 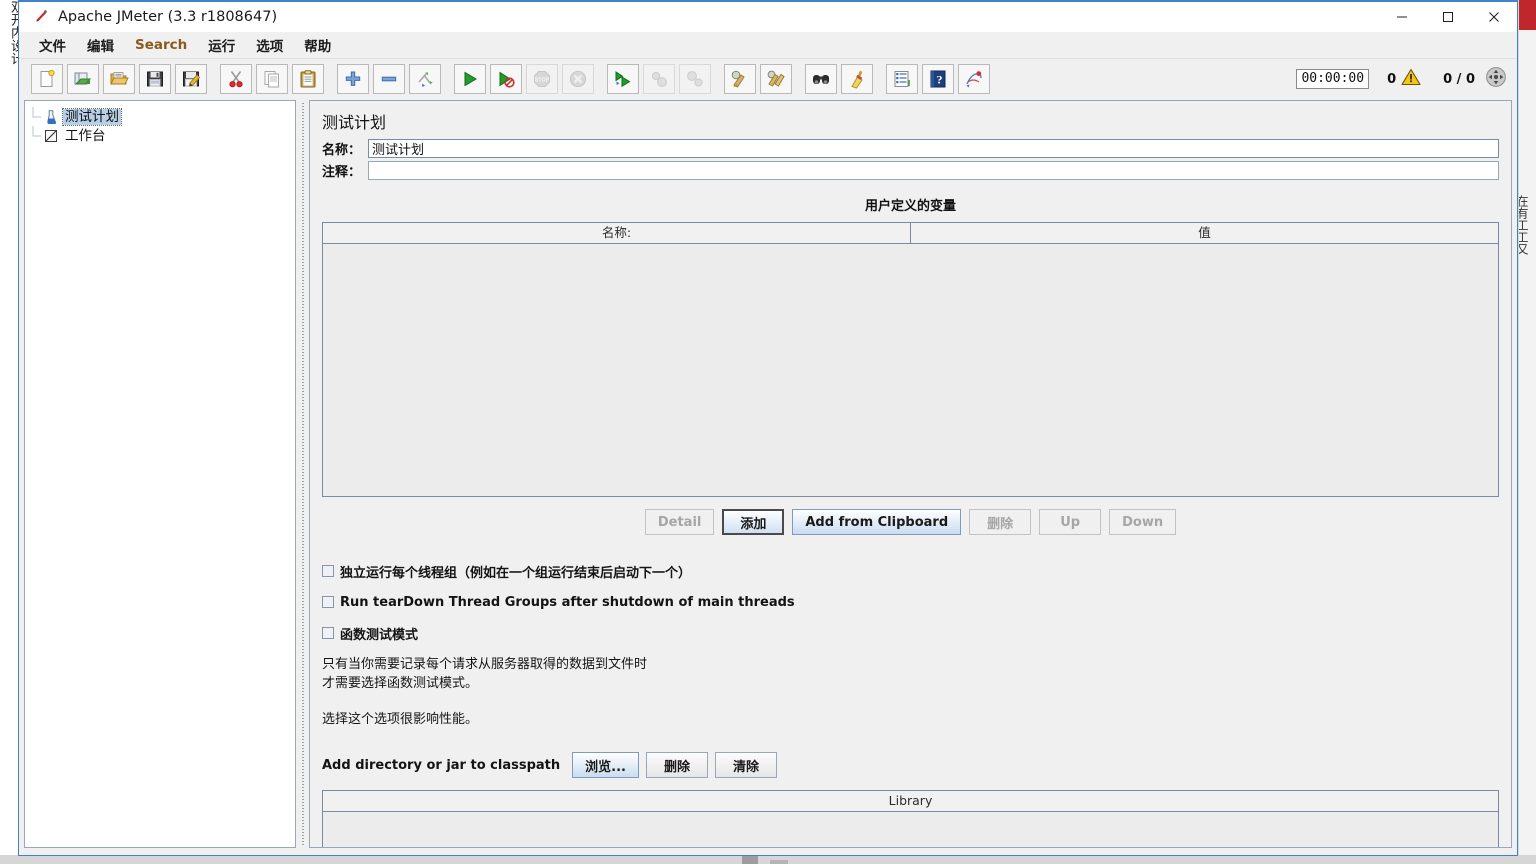 I want to click on toolbar-start-no-pauses, so click(x=506, y=79).